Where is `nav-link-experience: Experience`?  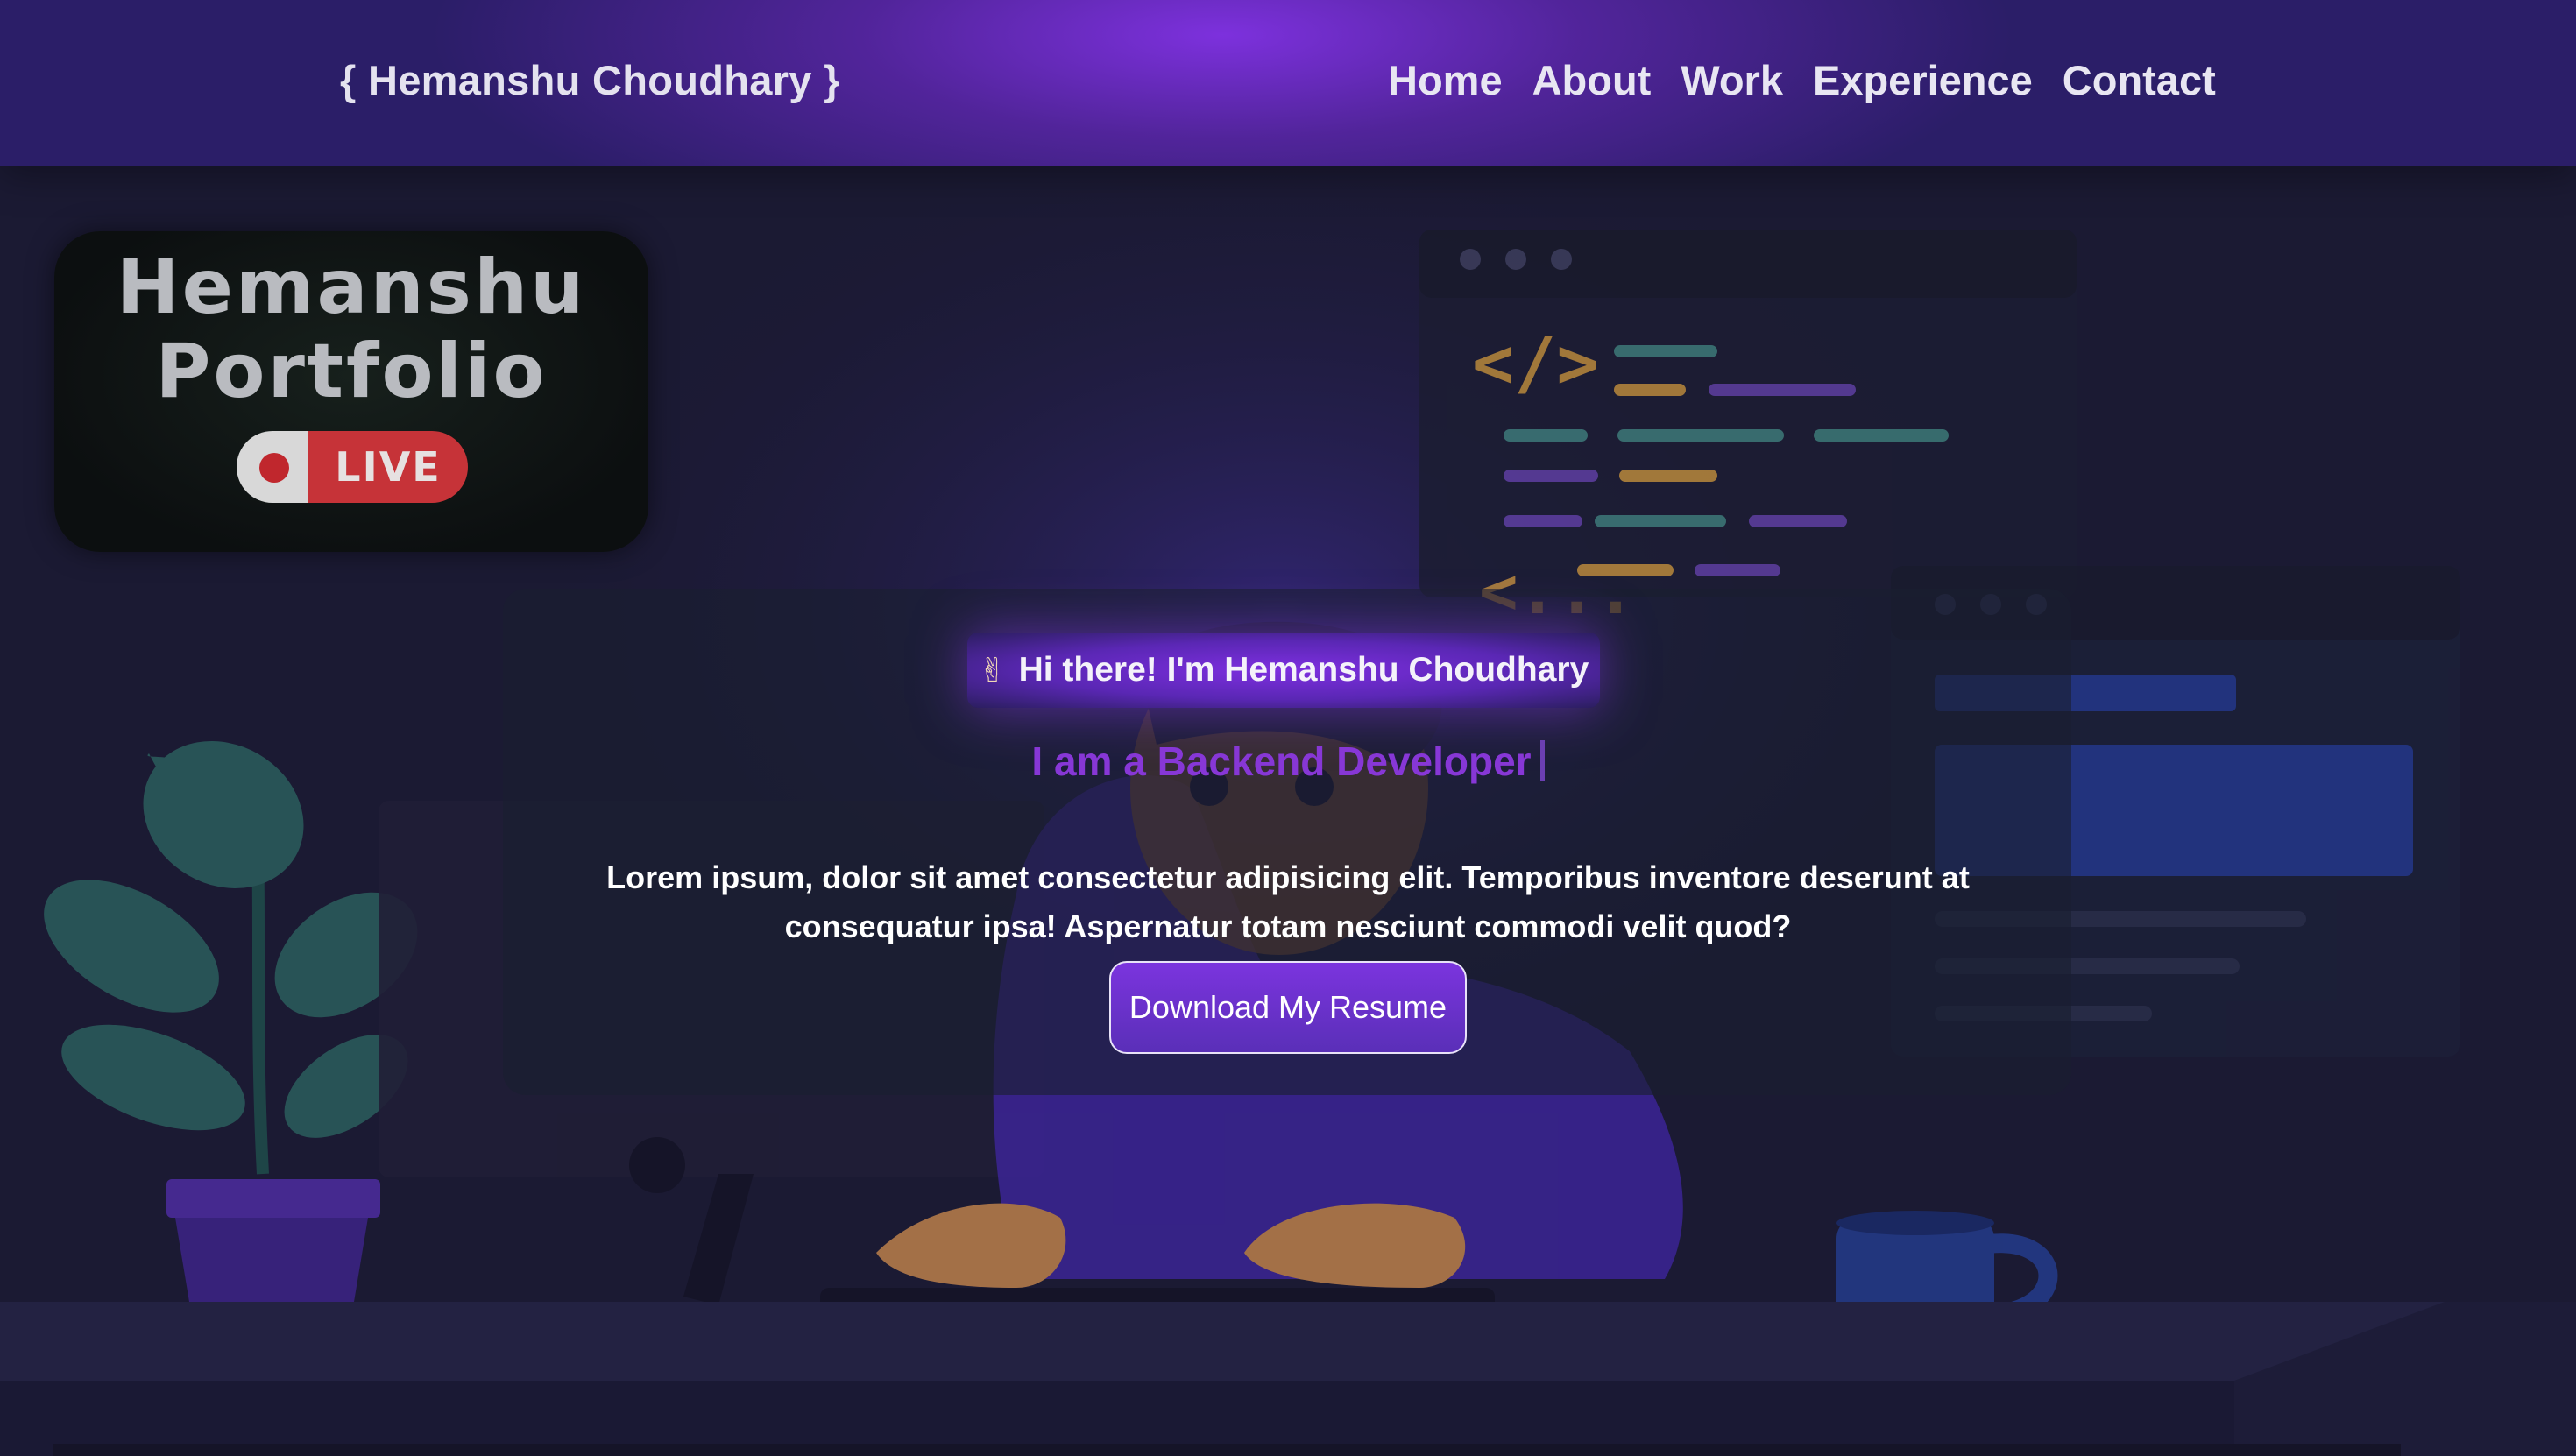 nav-link-experience: Experience is located at coordinates (1923, 80).